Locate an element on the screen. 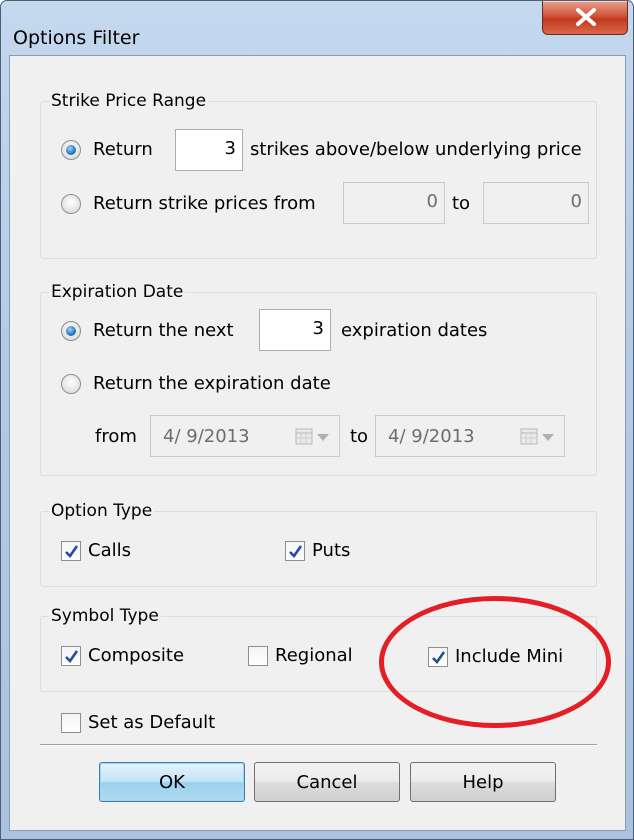 The width and height of the screenshot is (634, 840). from-date-picker: 4/ 9/2013 is located at coordinates (245, 436).